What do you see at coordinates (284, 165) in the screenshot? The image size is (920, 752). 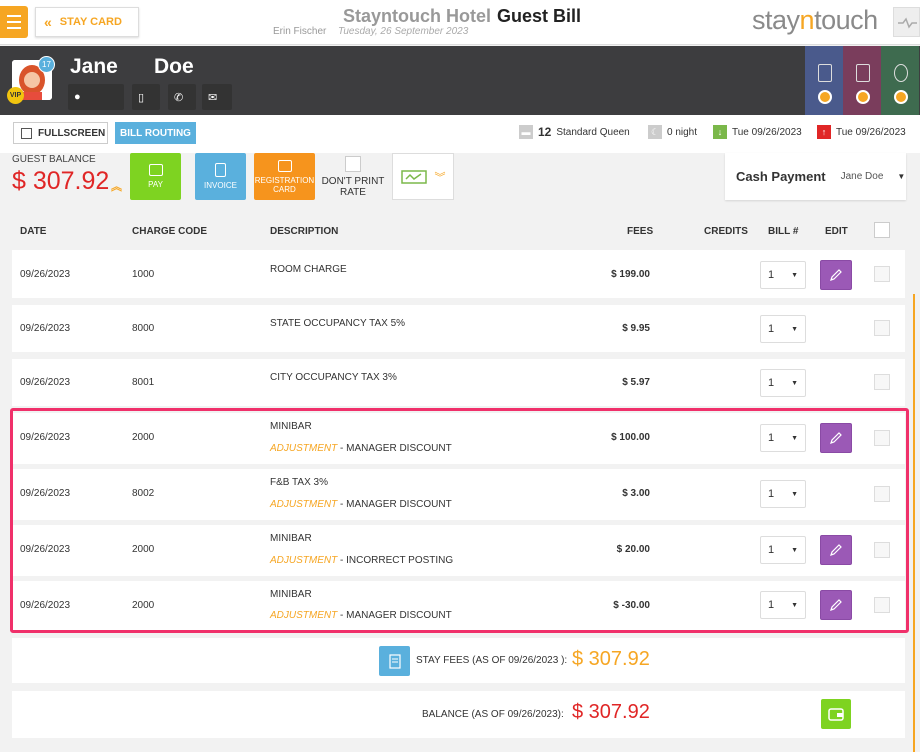 I see `printer-icon` at bounding box center [284, 165].